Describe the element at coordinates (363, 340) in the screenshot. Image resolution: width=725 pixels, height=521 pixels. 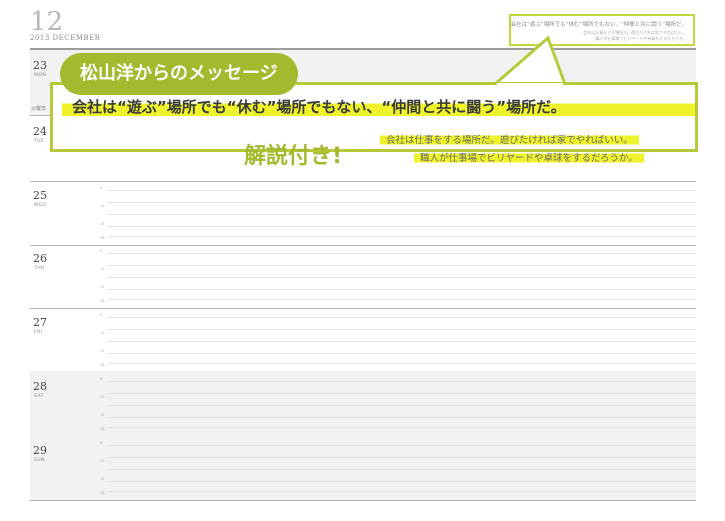
I see `day-row: 27 FRI 9 12 15 18` at that location.